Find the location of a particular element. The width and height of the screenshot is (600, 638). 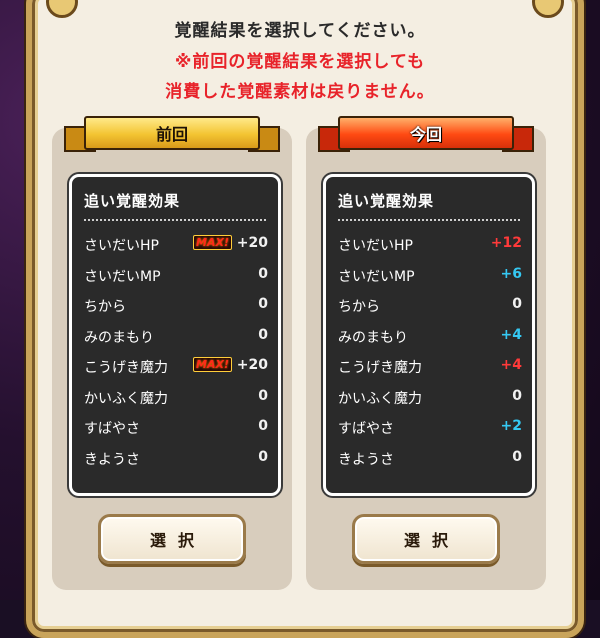

stat-row: みのまもり +4 is located at coordinates (430, 336).